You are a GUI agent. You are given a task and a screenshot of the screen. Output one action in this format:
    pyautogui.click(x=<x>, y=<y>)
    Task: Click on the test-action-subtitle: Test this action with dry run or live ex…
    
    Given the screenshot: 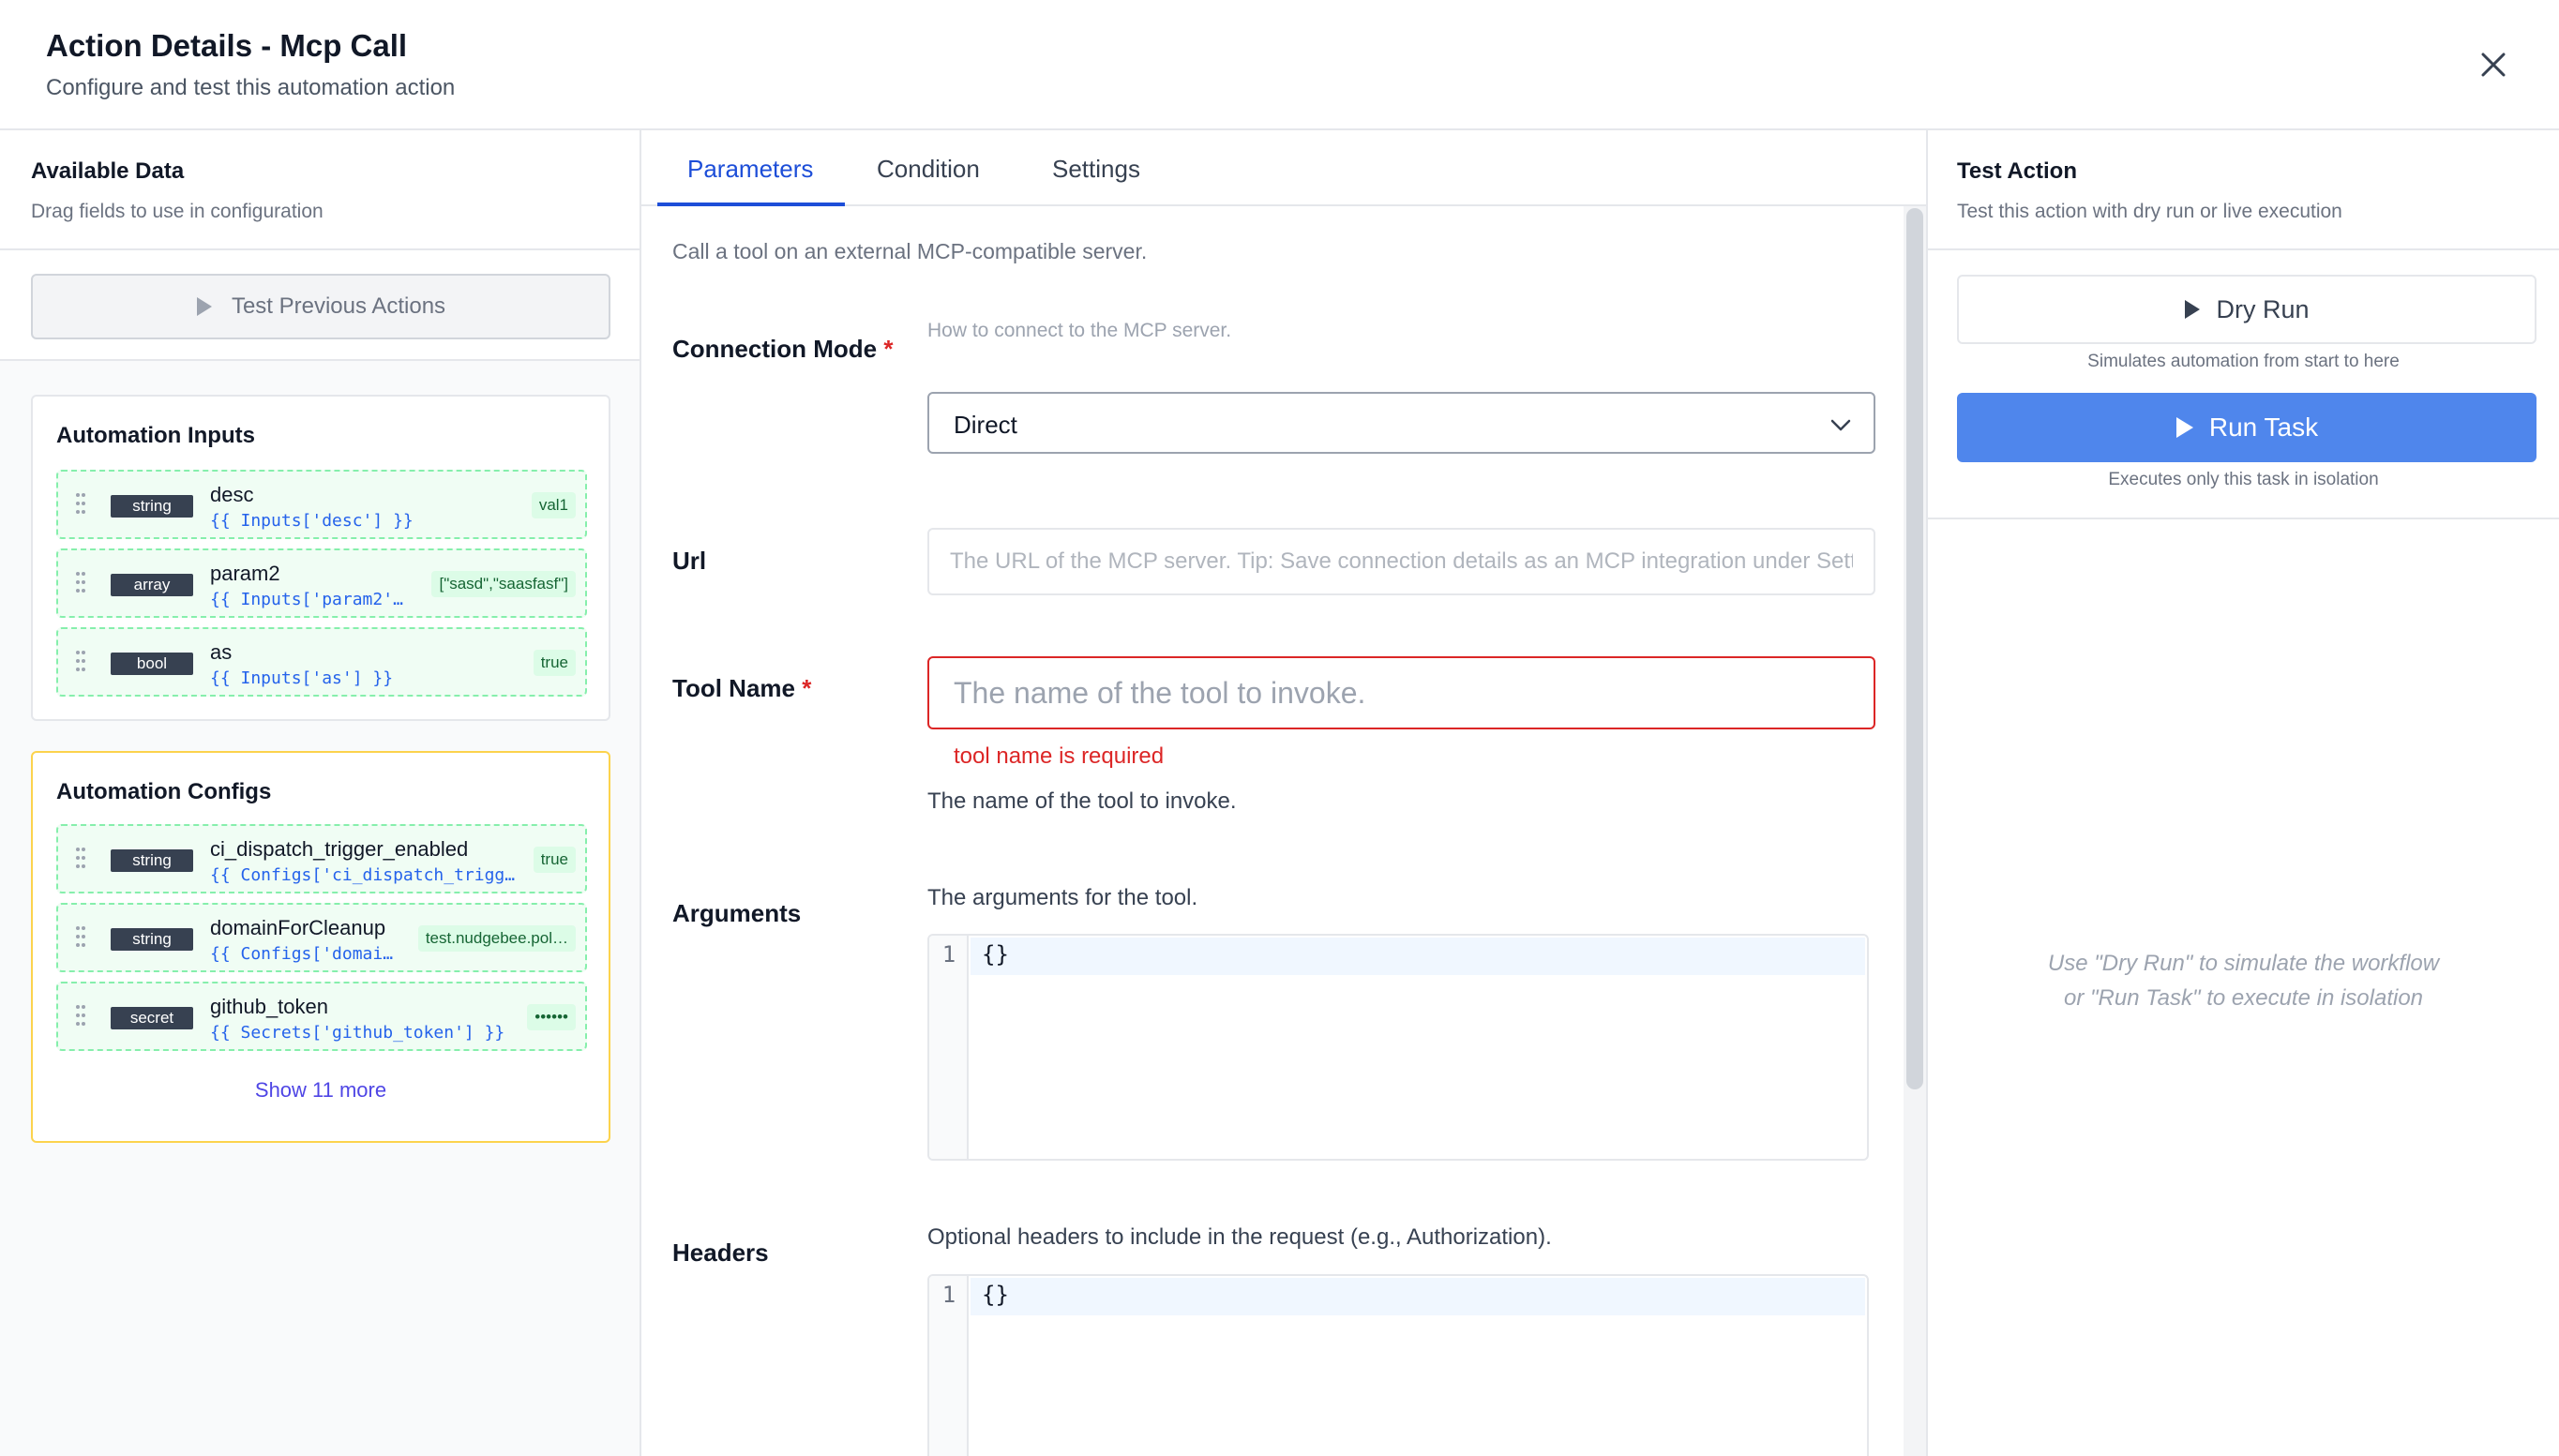 What is the action you would take?
    pyautogui.click(x=2149, y=211)
    